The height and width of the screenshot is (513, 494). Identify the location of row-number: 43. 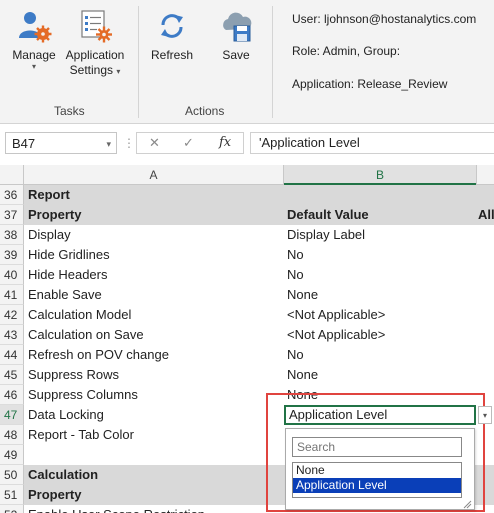
(12, 335).